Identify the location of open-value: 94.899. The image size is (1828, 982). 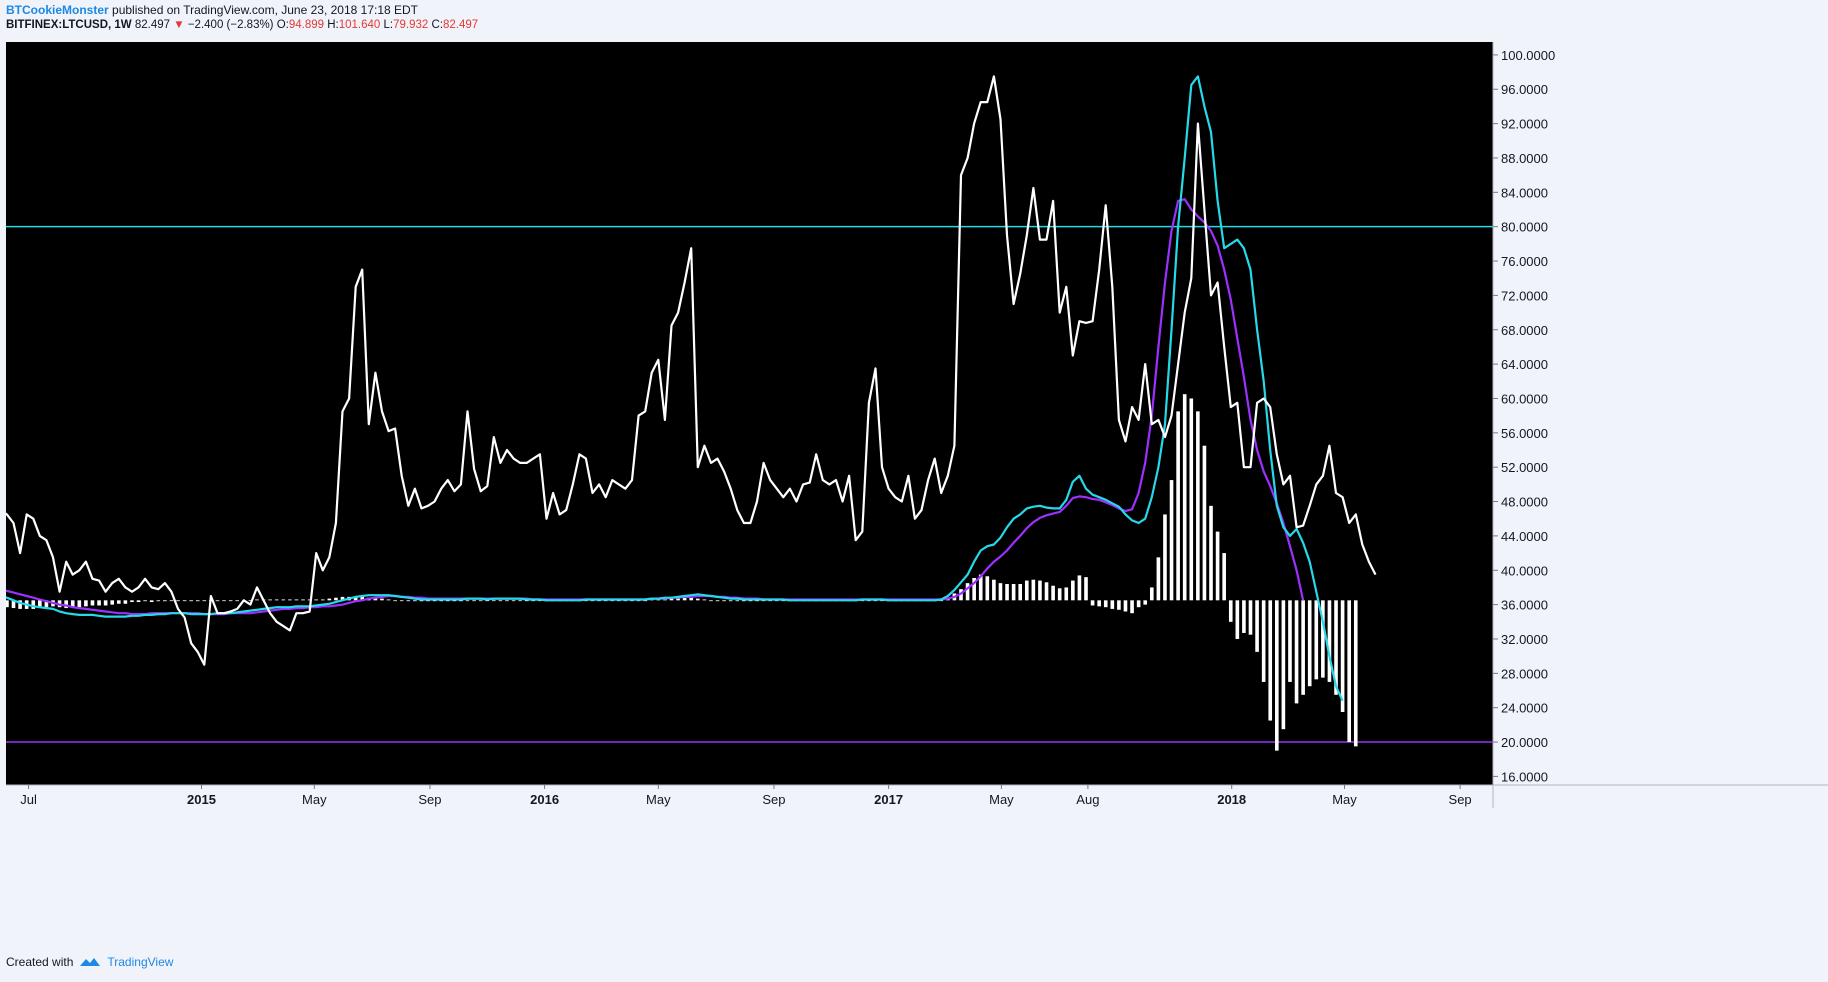
(306, 25).